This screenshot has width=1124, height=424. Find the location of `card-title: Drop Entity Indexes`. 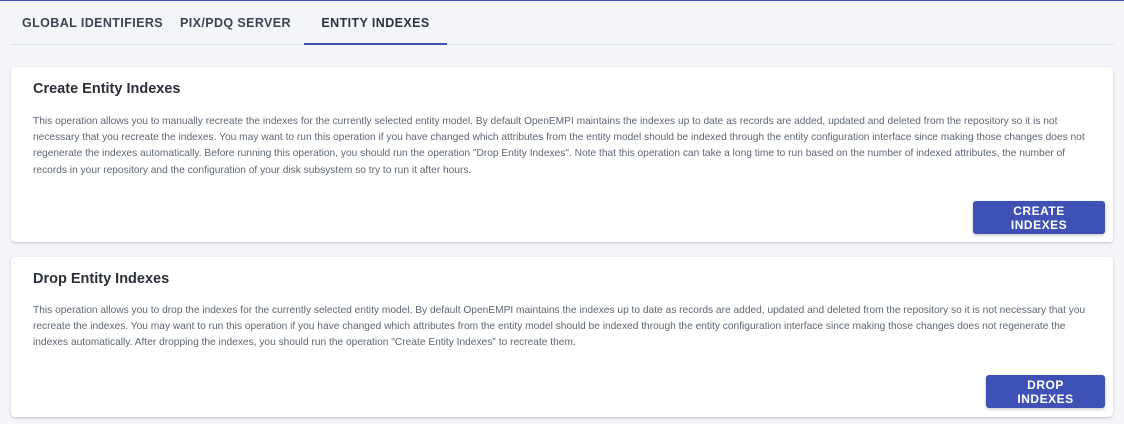

card-title: Drop Entity Indexes is located at coordinates (101, 279).